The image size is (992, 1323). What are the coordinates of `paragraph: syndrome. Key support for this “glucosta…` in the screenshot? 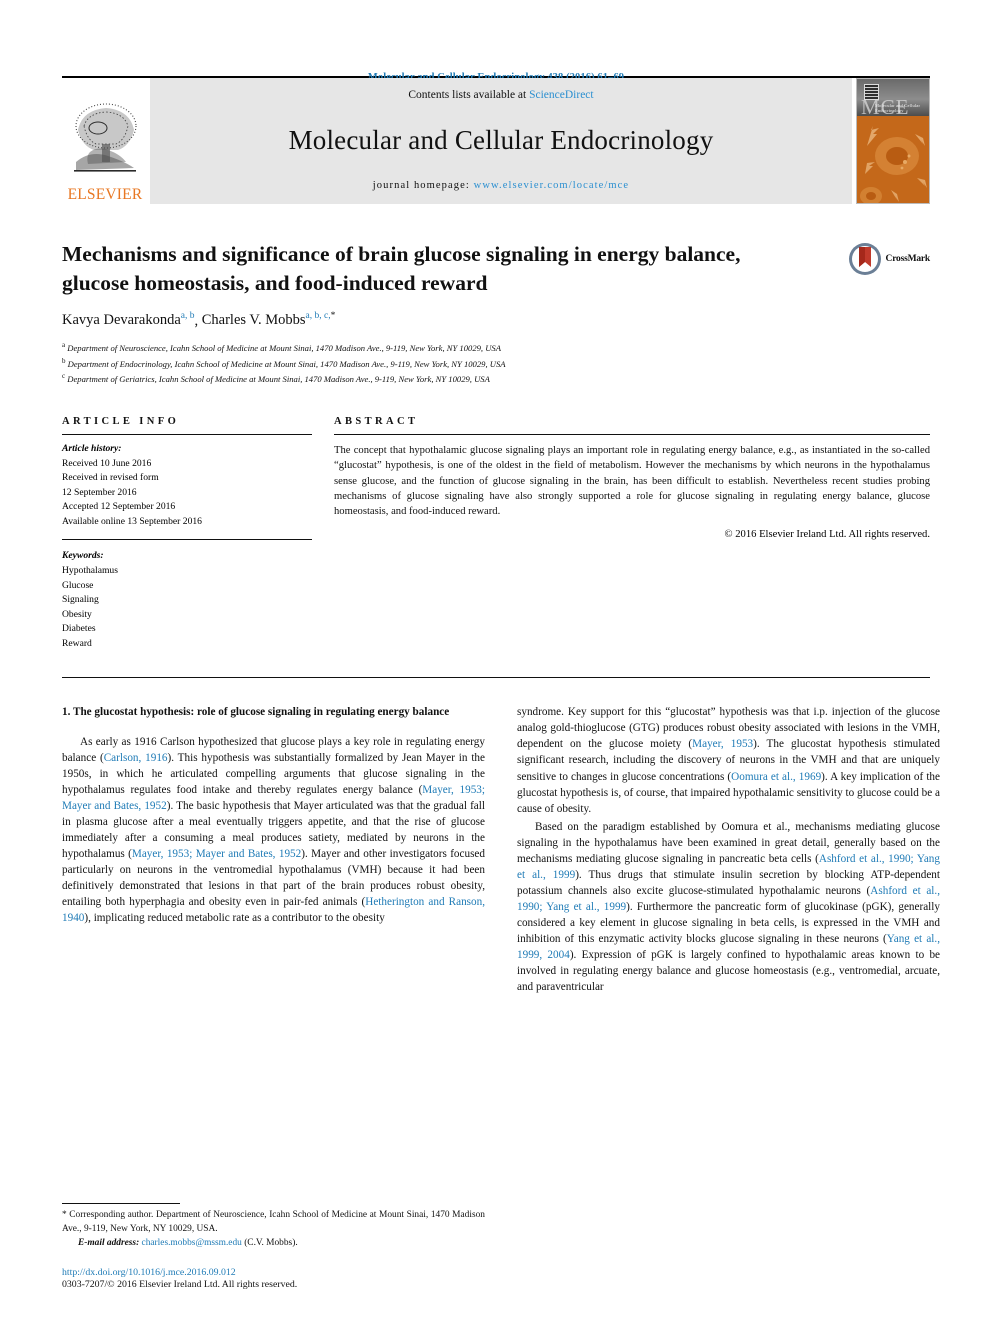 It's located at (728, 760).